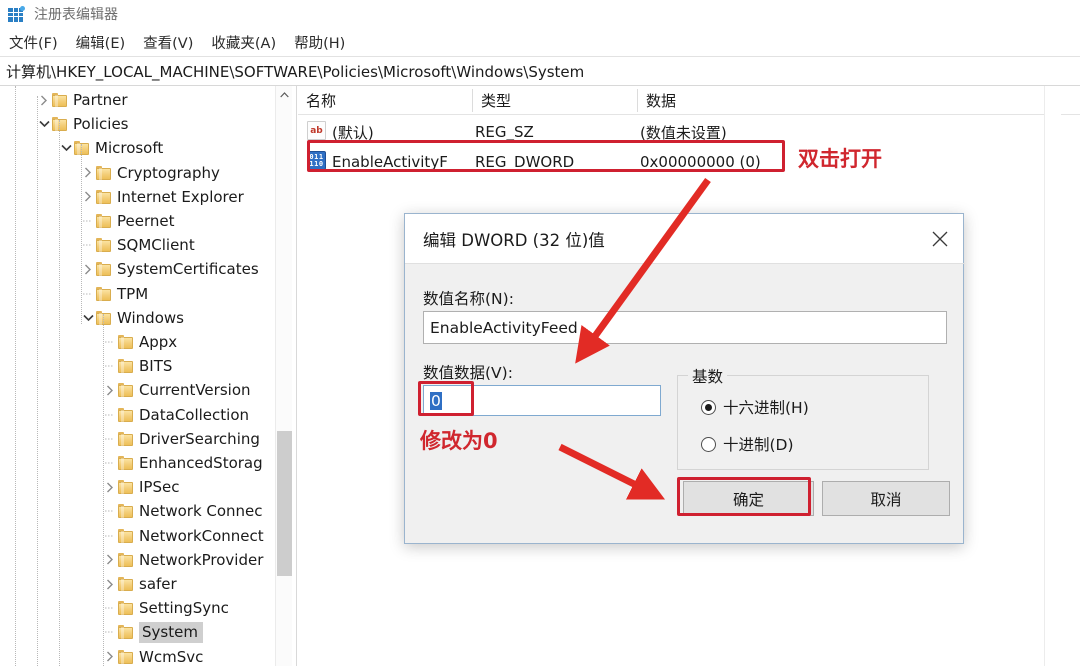 Image resolution: width=1080 pixels, height=666 pixels. What do you see at coordinates (542, 400) in the screenshot?
I see `value-data-input: 0` at bounding box center [542, 400].